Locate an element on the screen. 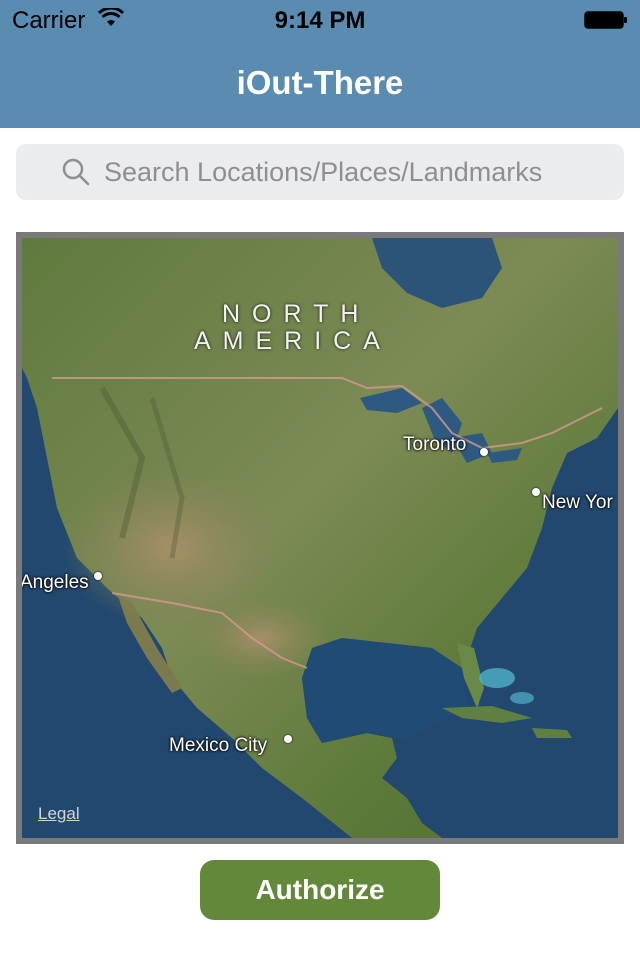 This screenshot has width=640, height=960. search-icon is located at coordinates (76, 172).